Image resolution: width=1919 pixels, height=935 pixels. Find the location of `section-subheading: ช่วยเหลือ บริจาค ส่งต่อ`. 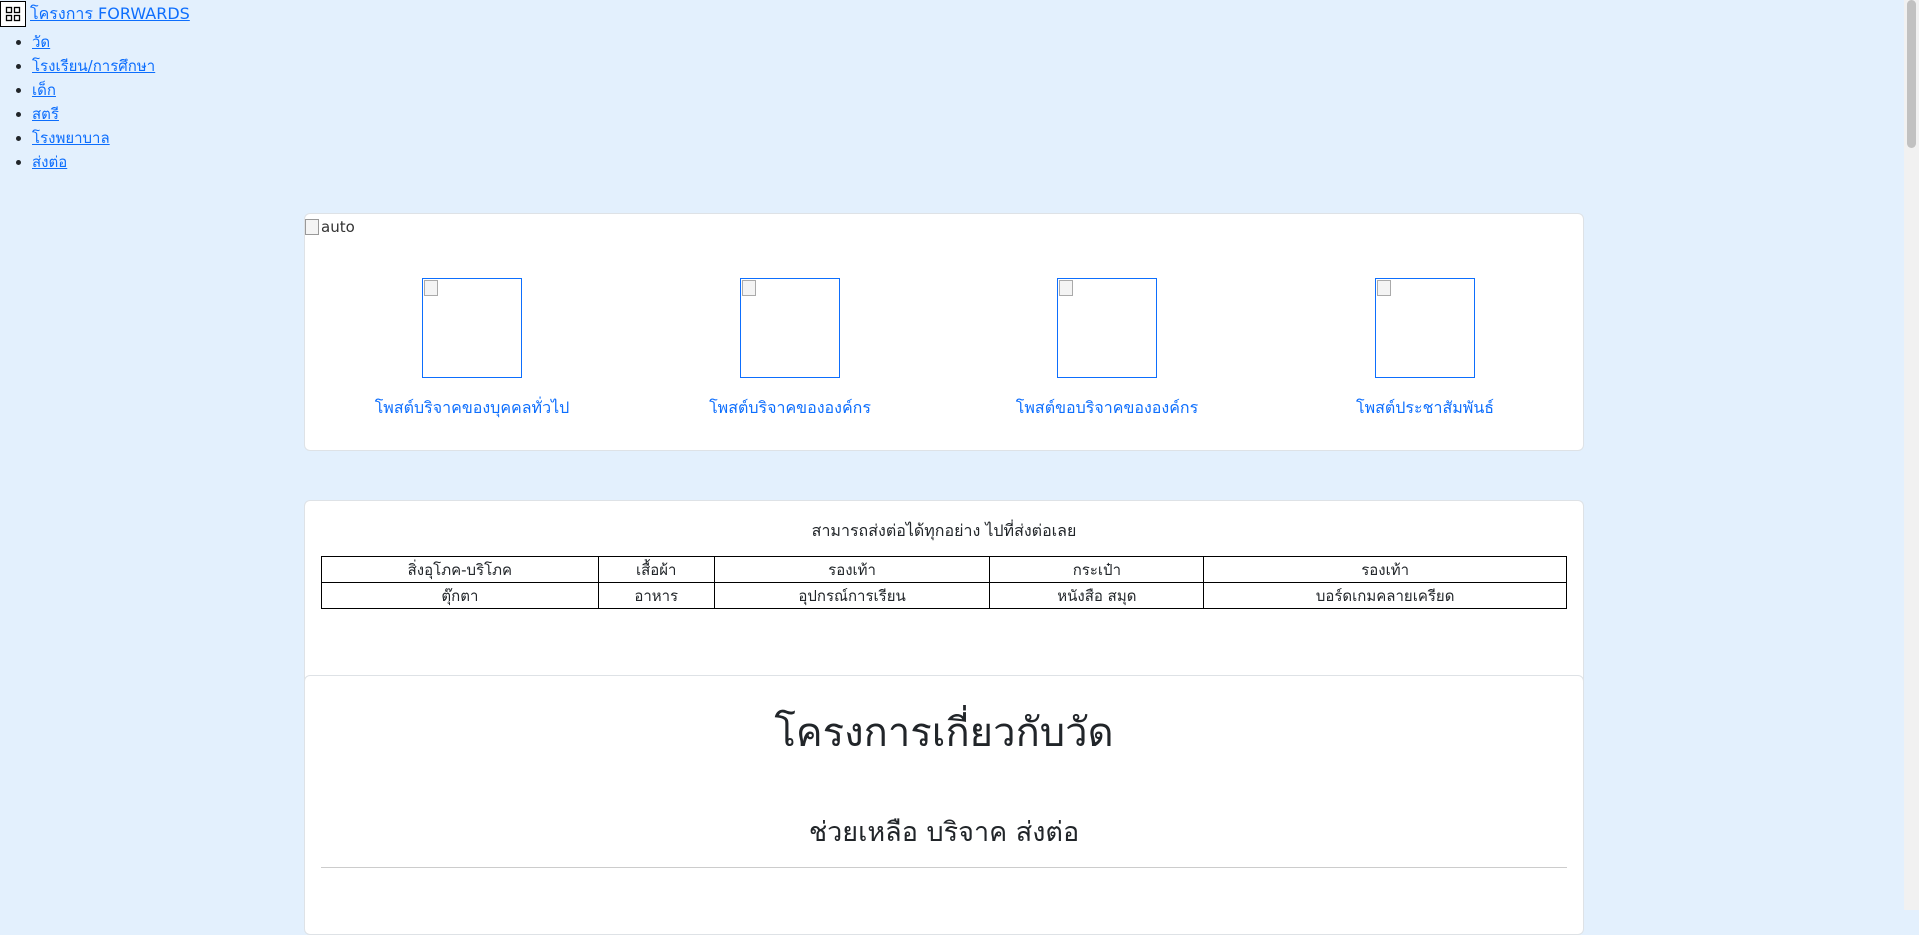

section-subheading: ช่วยเหลือ บริจาค ส่งต่อ is located at coordinates (944, 832).